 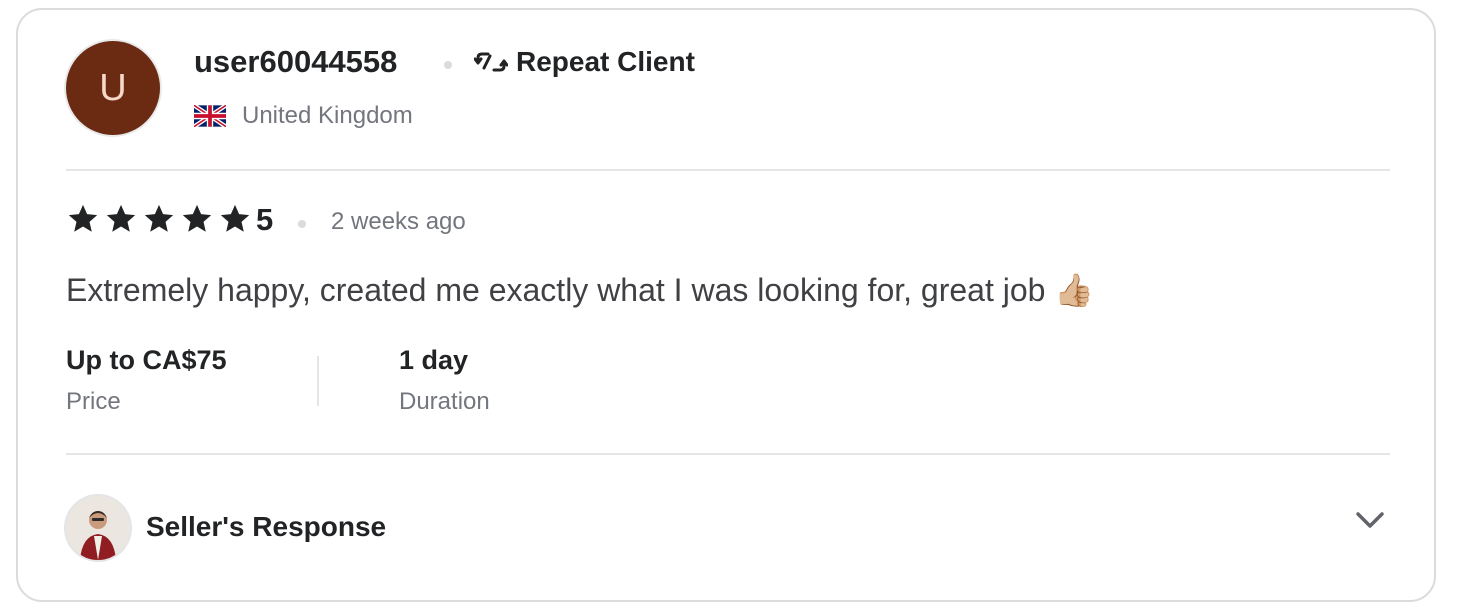 What do you see at coordinates (318, 381) in the screenshot?
I see `details-divider` at bounding box center [318, 381].